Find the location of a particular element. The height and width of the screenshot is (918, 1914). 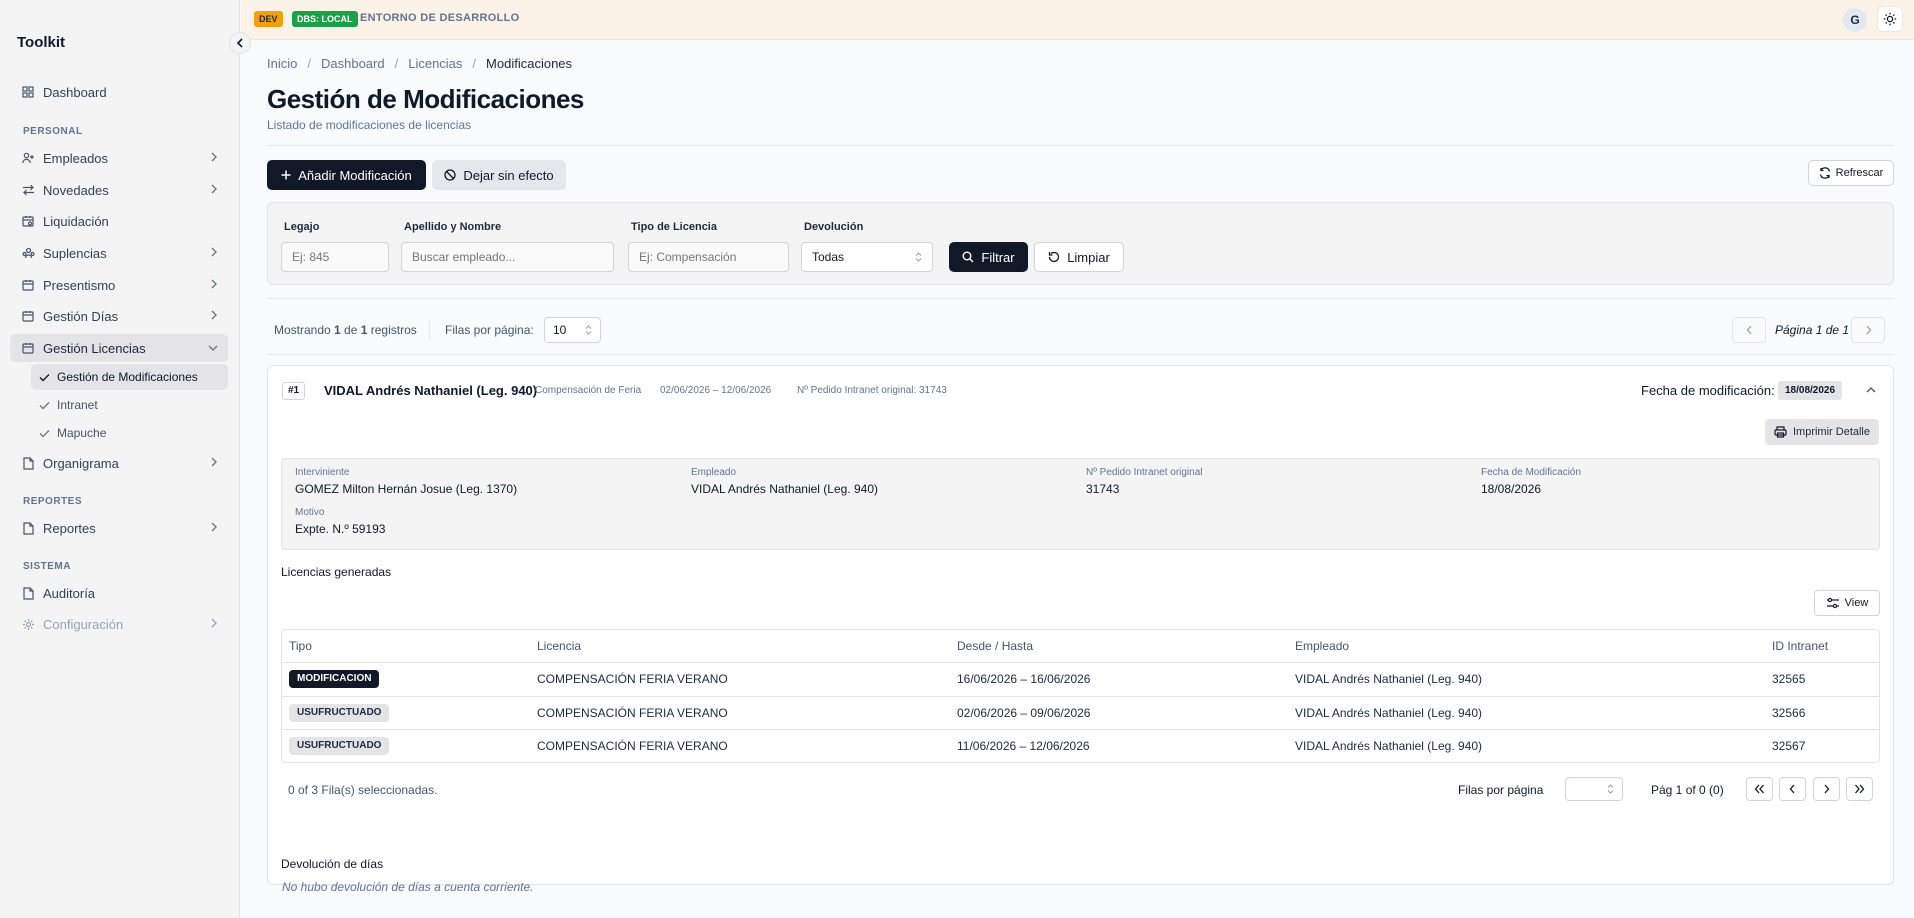

table-rows-per-page-select is located at coordinates (1594, 789).